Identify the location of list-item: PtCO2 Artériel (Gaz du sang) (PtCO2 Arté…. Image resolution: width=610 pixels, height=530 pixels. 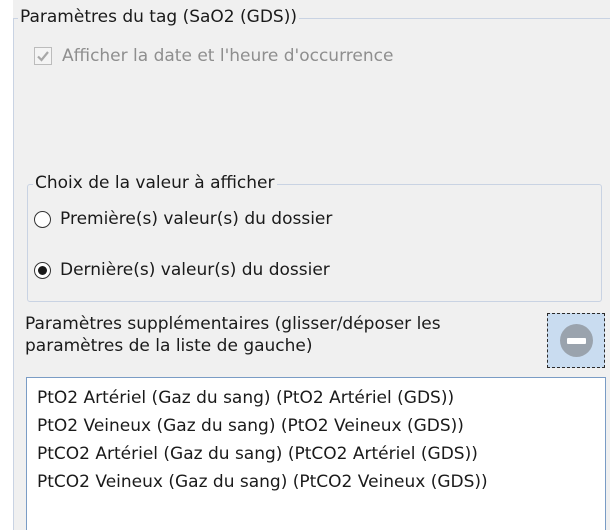
(321, 454).